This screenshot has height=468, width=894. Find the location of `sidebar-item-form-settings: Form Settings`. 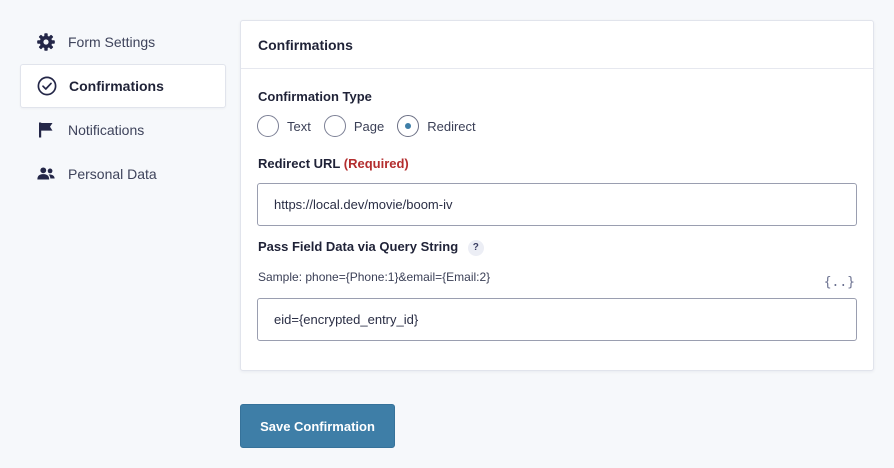

sidebar-item-form-settings: Form Settings is located at coordinates (123, 42).